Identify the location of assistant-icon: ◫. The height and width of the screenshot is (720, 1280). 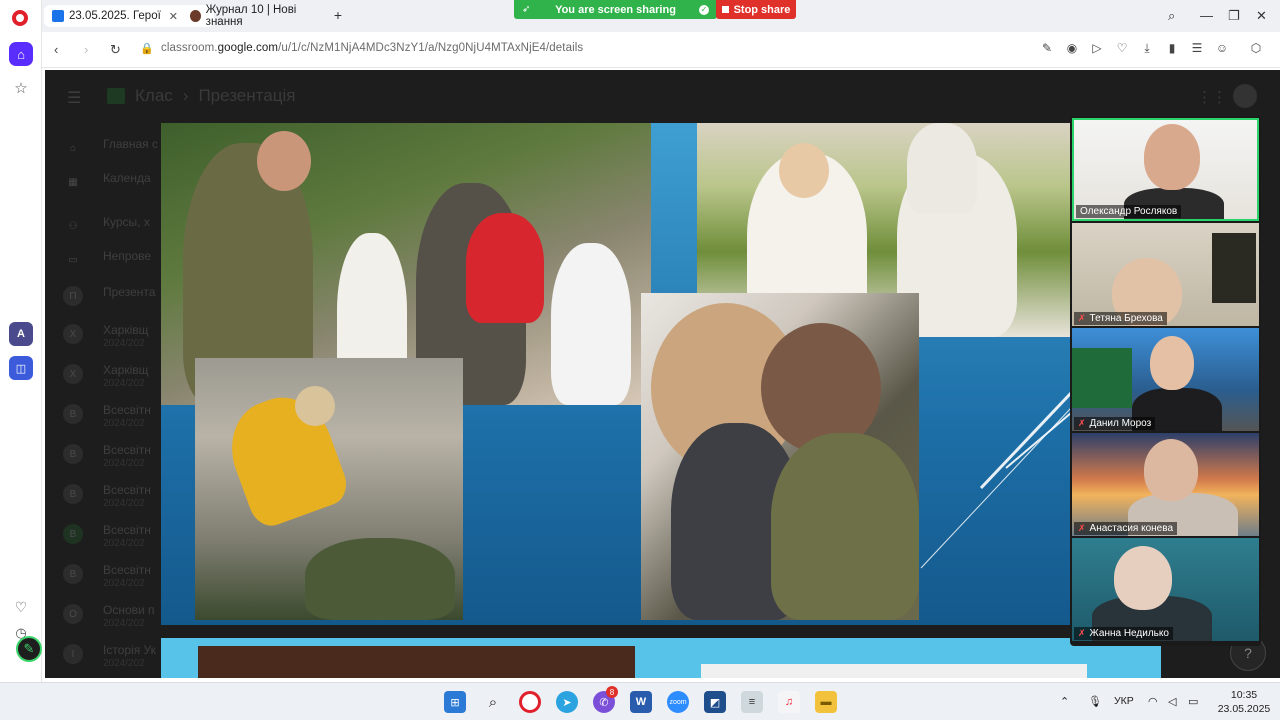
(21, 368).